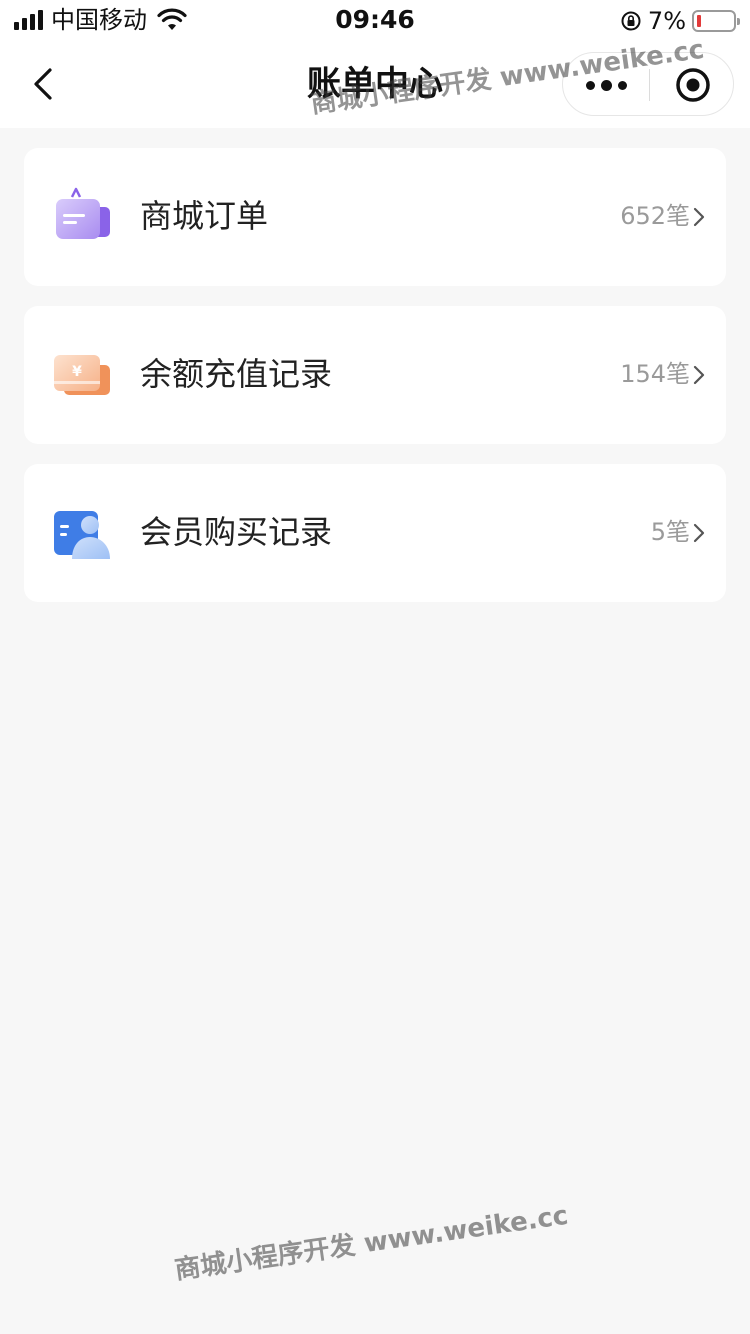  What do you see at coordinates (375, 375) in the screenshot?
I see `record-card-balance-recharge: ¥ 余额充值记录 154笔` at bounding box center [375, 375].